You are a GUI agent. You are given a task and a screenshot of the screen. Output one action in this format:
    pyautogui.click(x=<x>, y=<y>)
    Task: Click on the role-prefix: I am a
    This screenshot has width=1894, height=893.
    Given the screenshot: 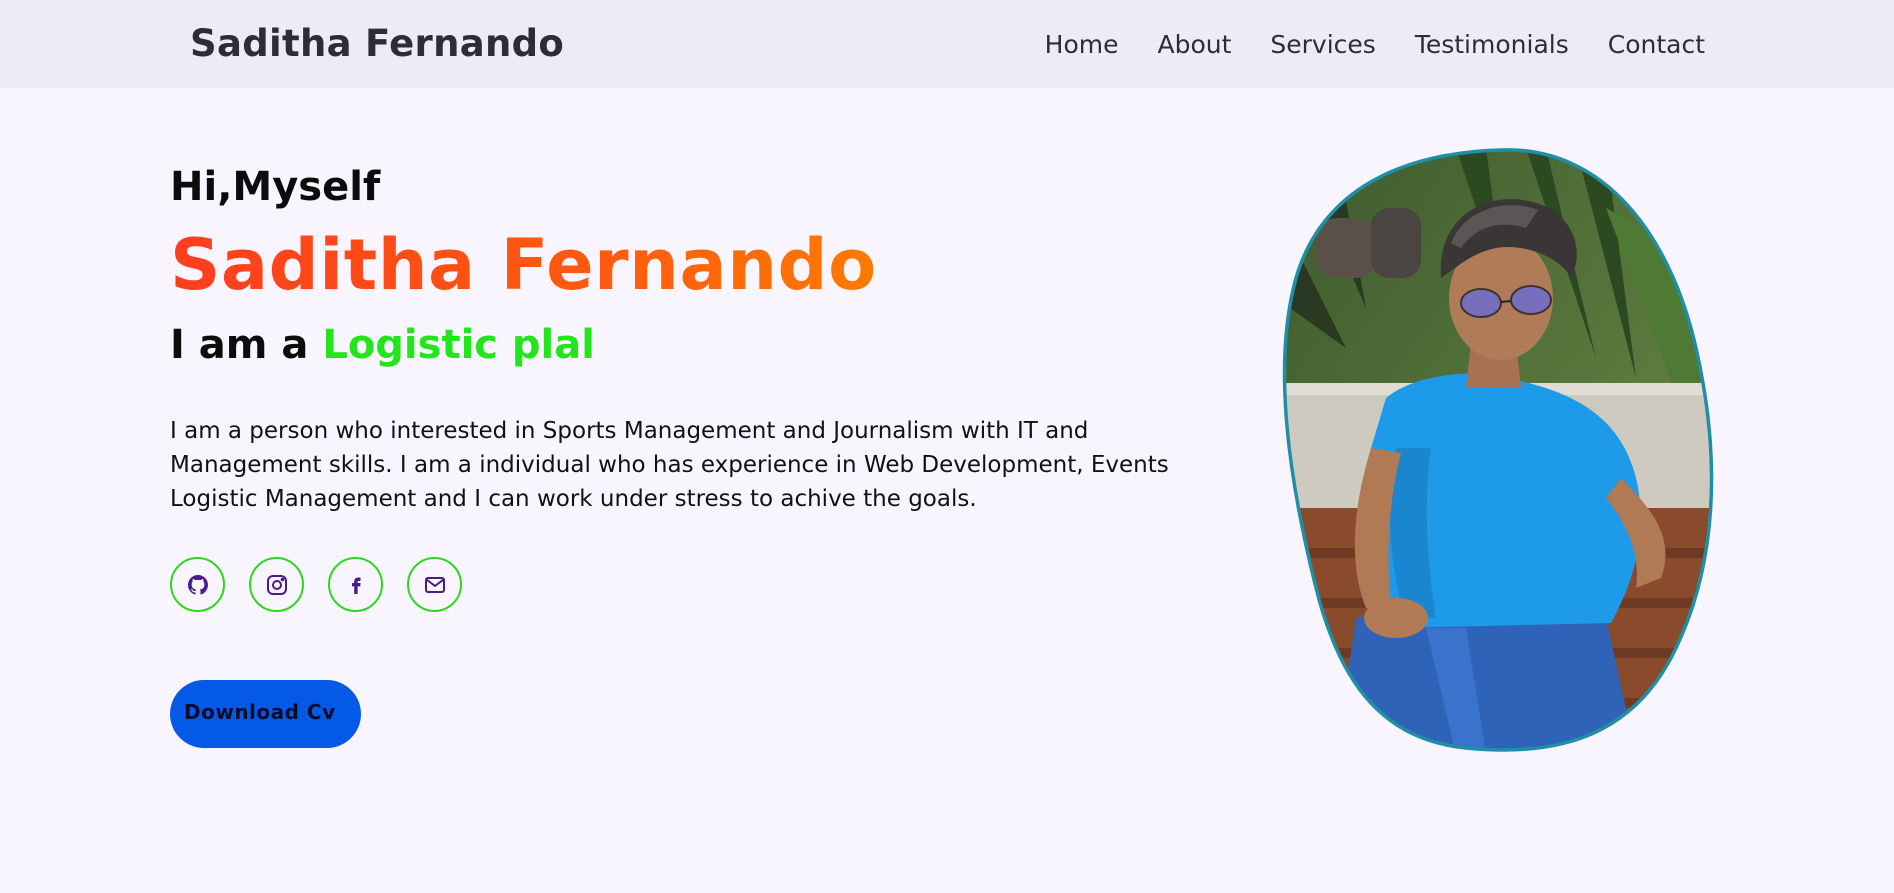 What is the action you would take?
    pyautogui.click(x=246, y=345)
    